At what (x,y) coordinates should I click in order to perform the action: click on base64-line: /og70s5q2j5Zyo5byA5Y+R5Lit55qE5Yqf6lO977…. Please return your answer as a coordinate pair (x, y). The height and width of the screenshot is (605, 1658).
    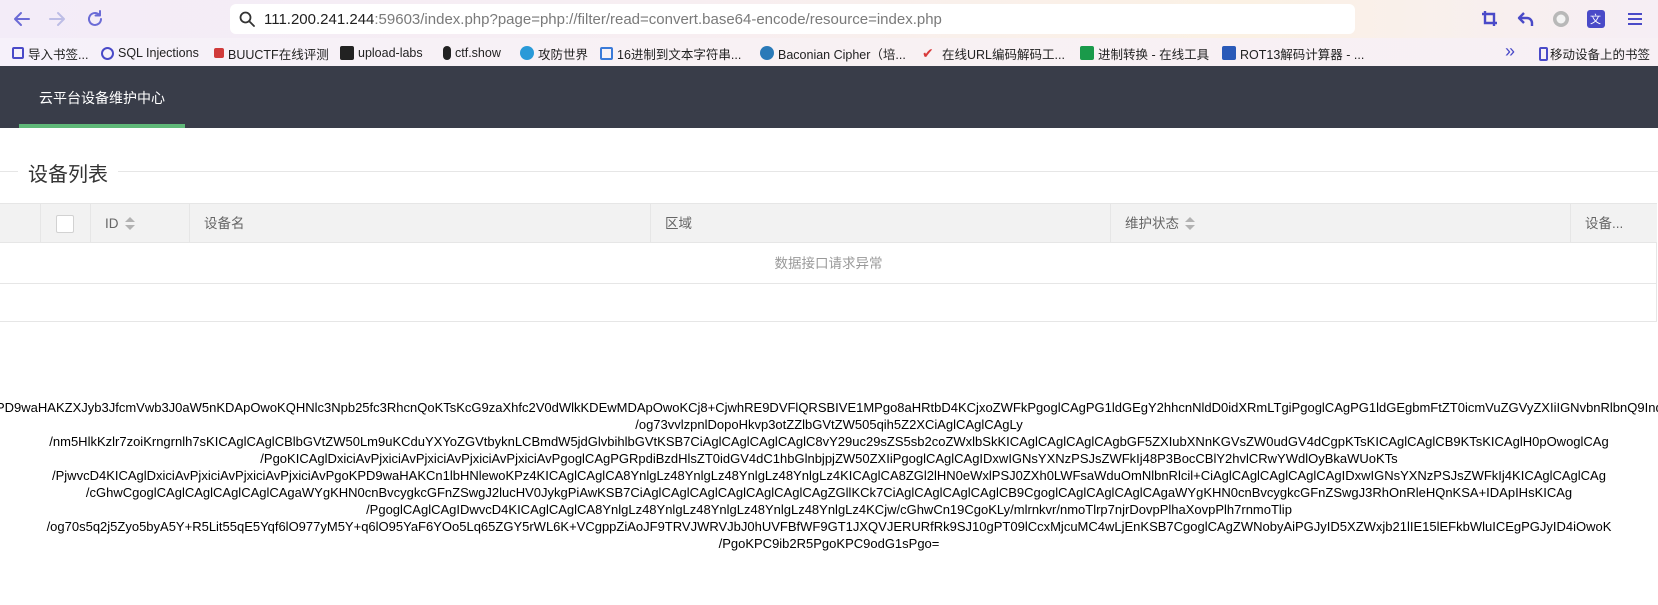
    Looking at the image, I should click on (829, 526).